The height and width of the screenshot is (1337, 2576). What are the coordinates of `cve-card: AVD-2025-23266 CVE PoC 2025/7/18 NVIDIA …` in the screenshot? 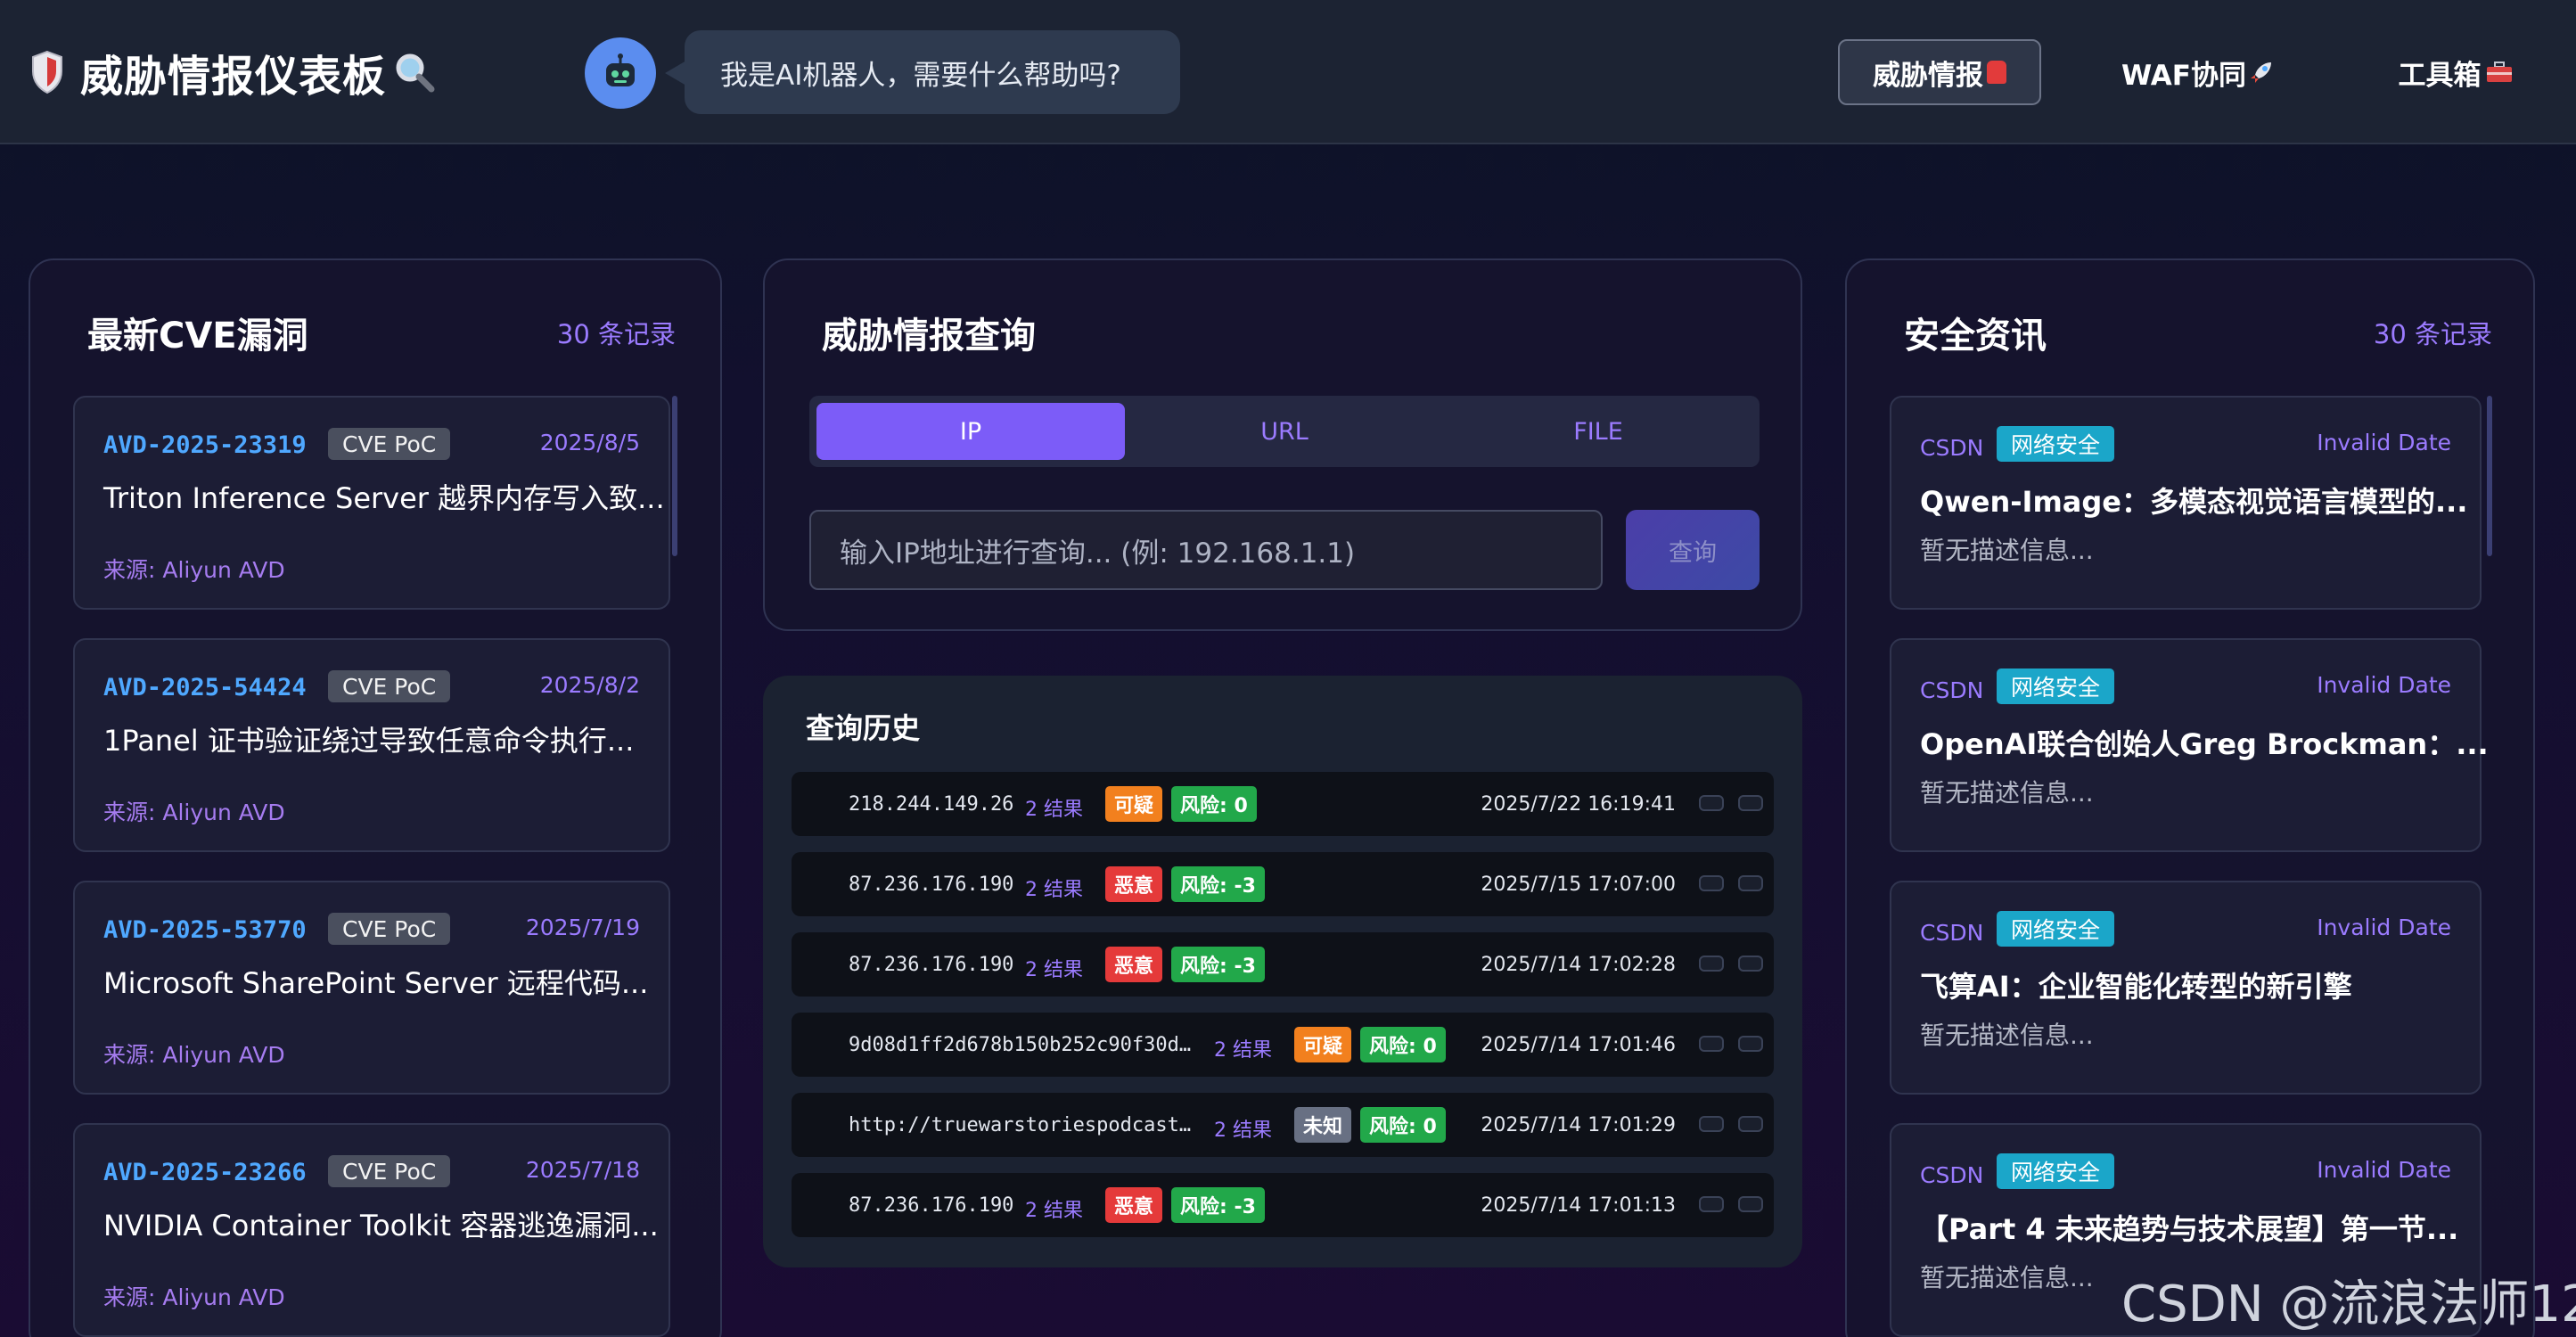 It's located at (371, 1230).